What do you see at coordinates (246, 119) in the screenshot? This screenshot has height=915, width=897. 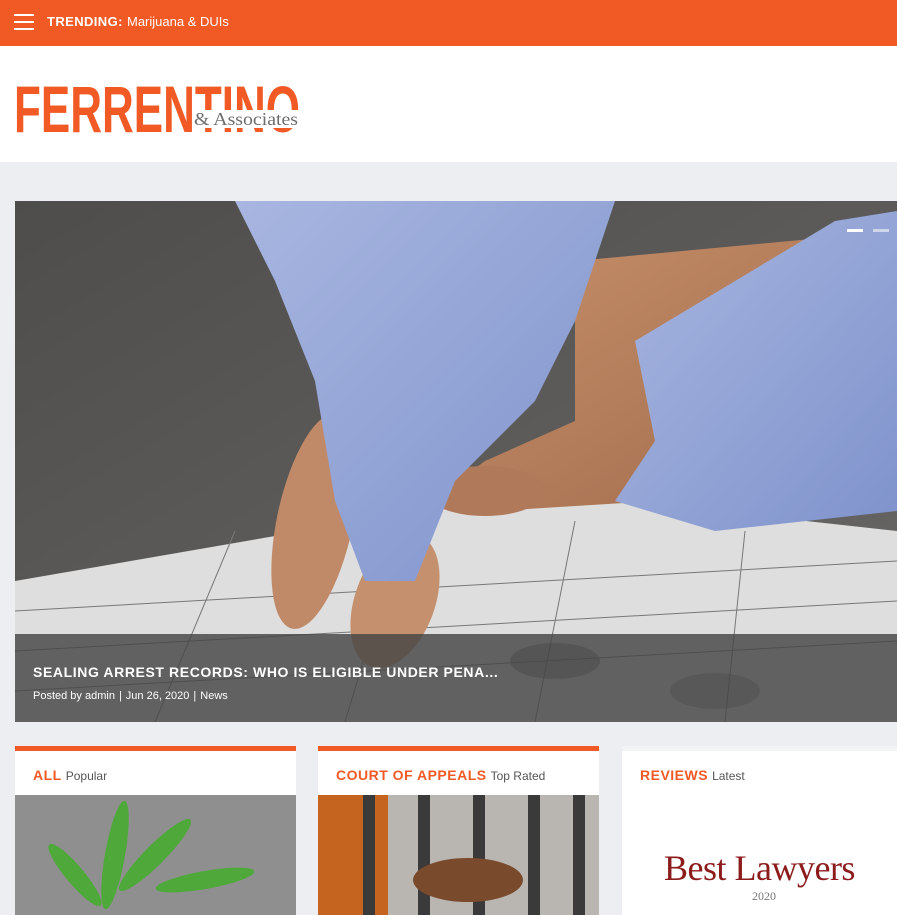 I see `logo-subtitle: & Associates` at bounding box center [246, 119].